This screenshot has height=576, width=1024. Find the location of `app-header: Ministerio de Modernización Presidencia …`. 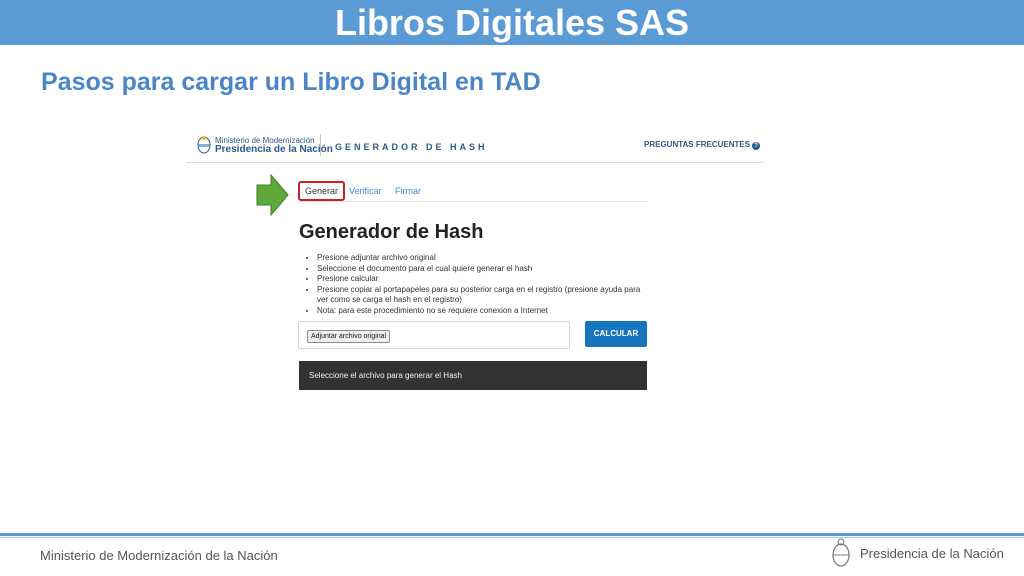

app-header: Ministerio de Modernización Presidencia … is located at coordinates (475, 144).